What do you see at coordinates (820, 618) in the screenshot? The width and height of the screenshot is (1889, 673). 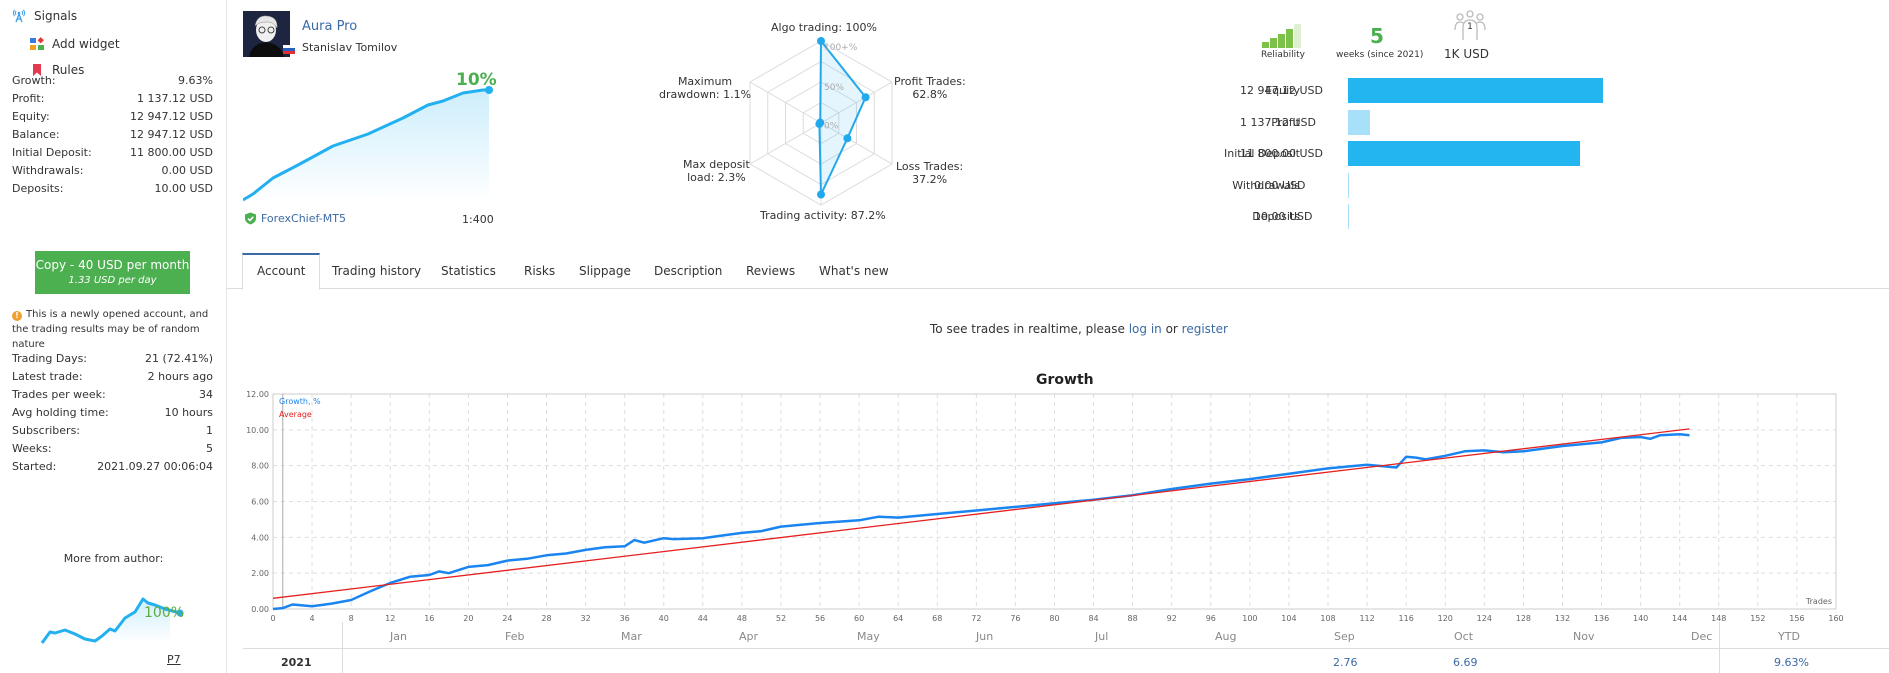 I see `x-tick-label: 56` at bounding box center [820, 618].